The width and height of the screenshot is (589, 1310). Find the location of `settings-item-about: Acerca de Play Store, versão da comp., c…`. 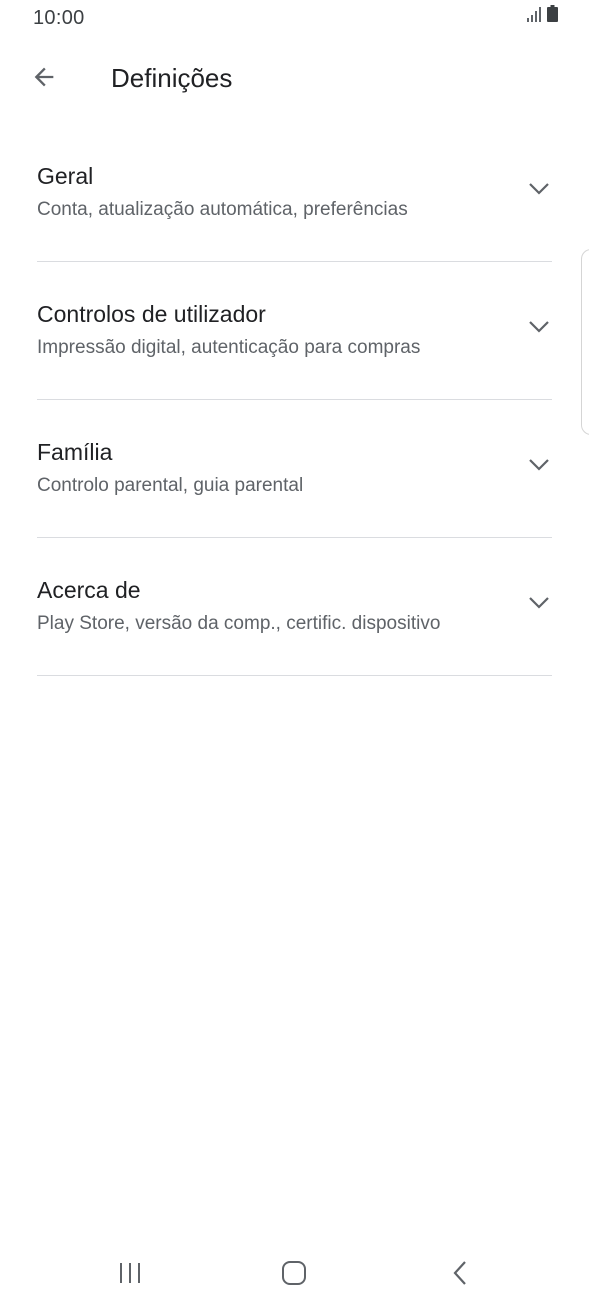

settings-item-about: Acerca de Play Store, versão da comp., c… is located at coordinates (294, 607).